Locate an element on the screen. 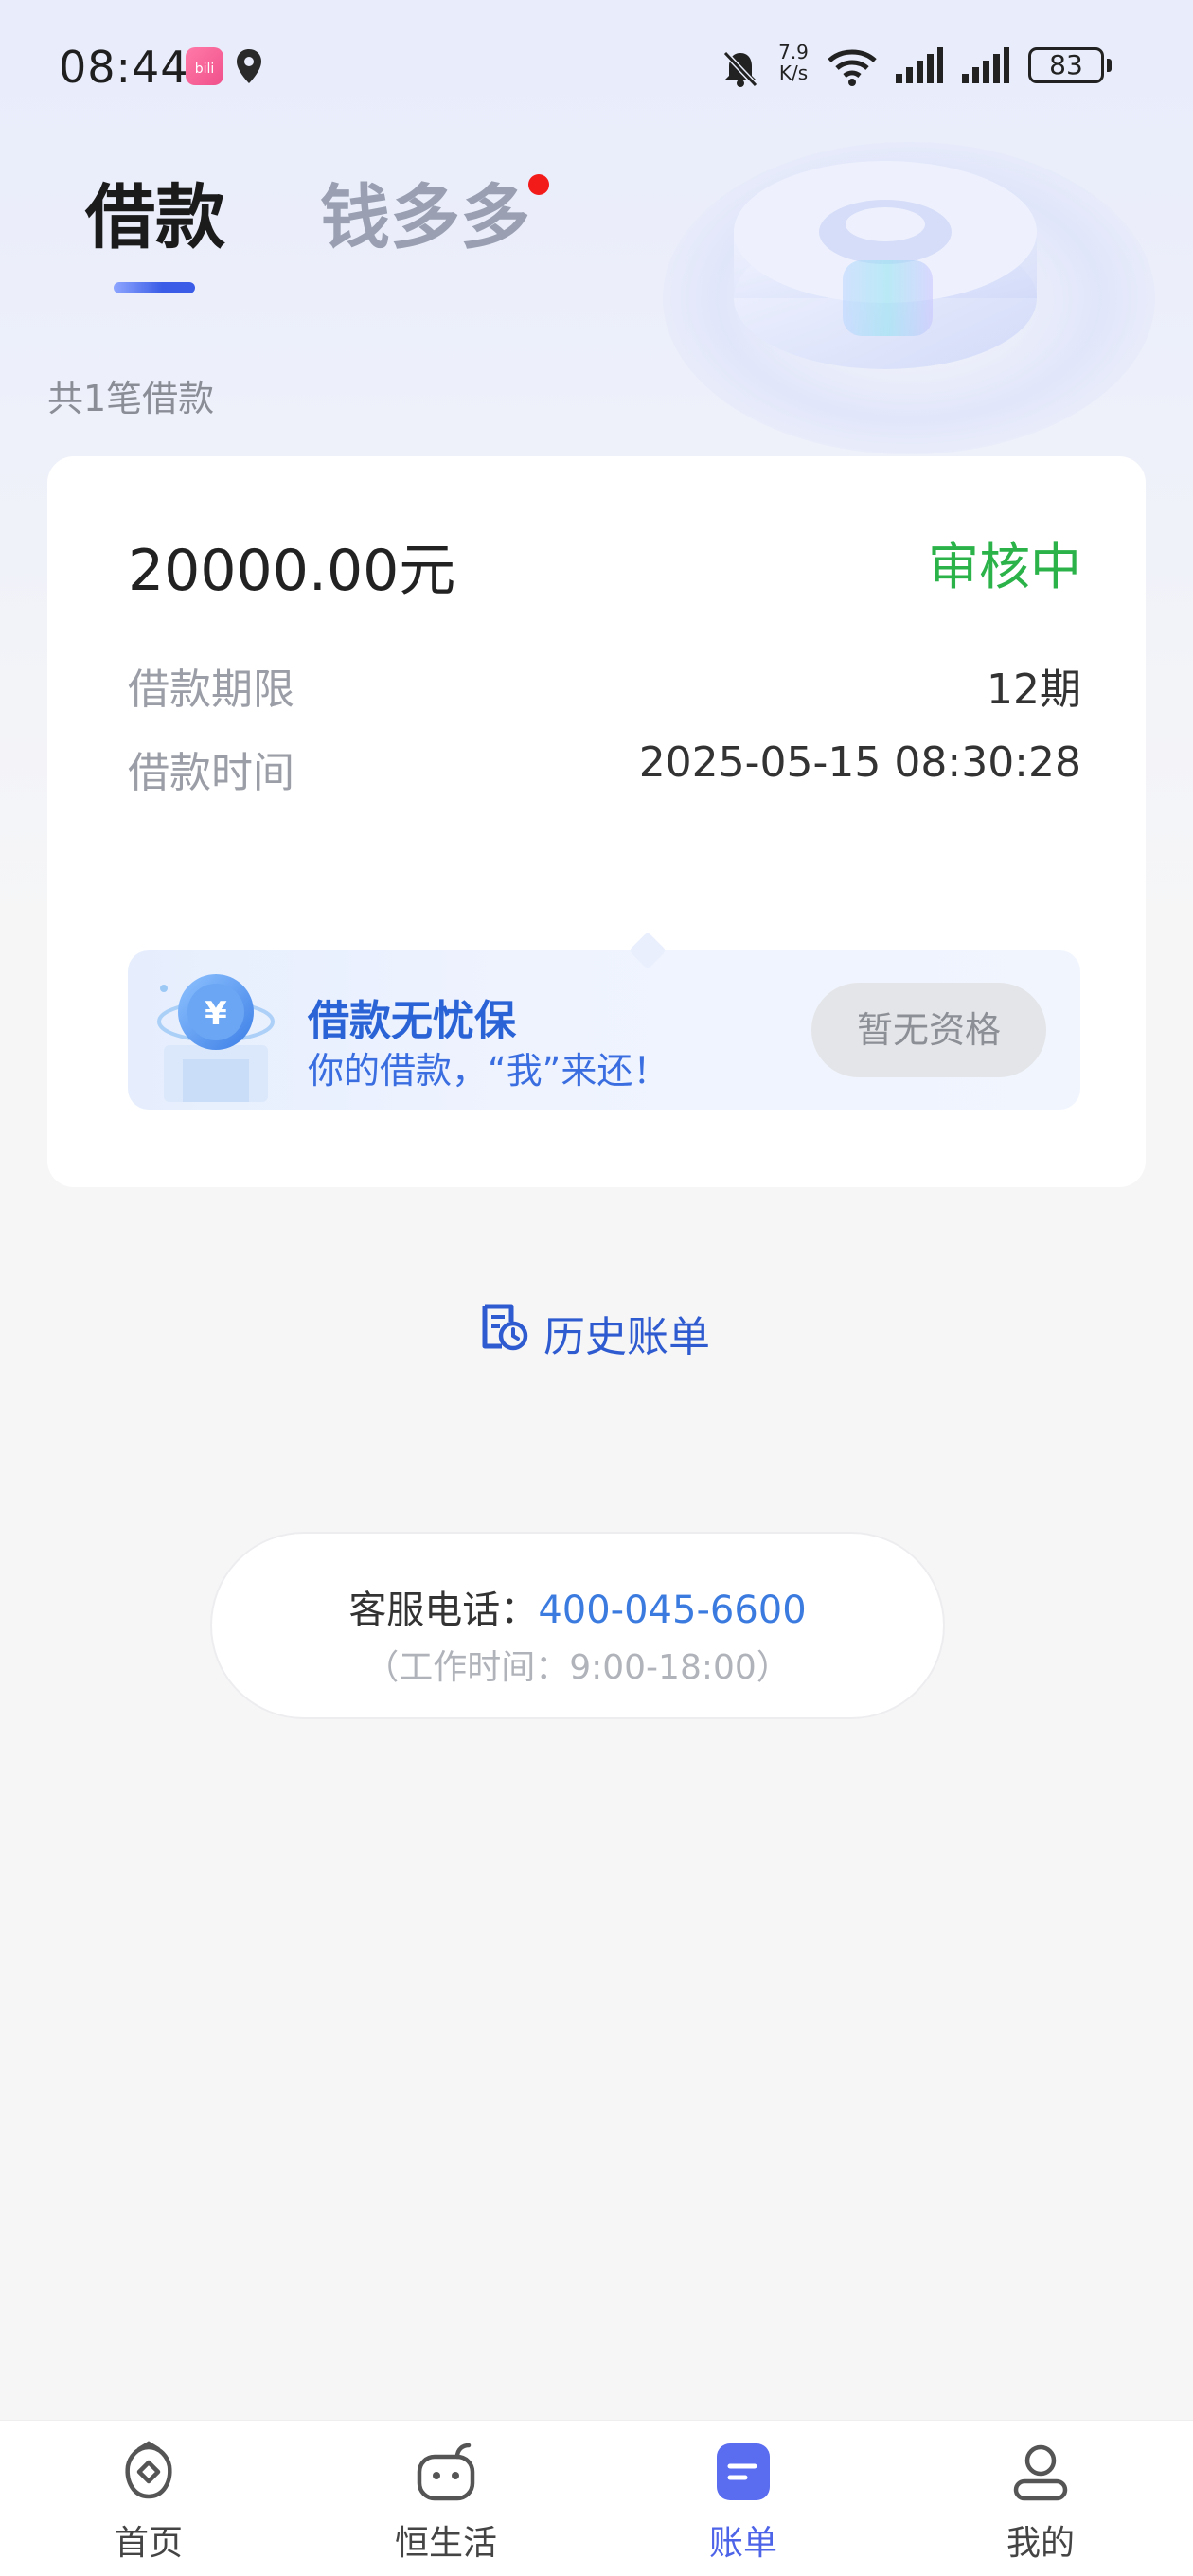 Image resolution: width=1193 pixels, height=2576 pixels. mute-bell-icon is located at coordinates (740, 69).